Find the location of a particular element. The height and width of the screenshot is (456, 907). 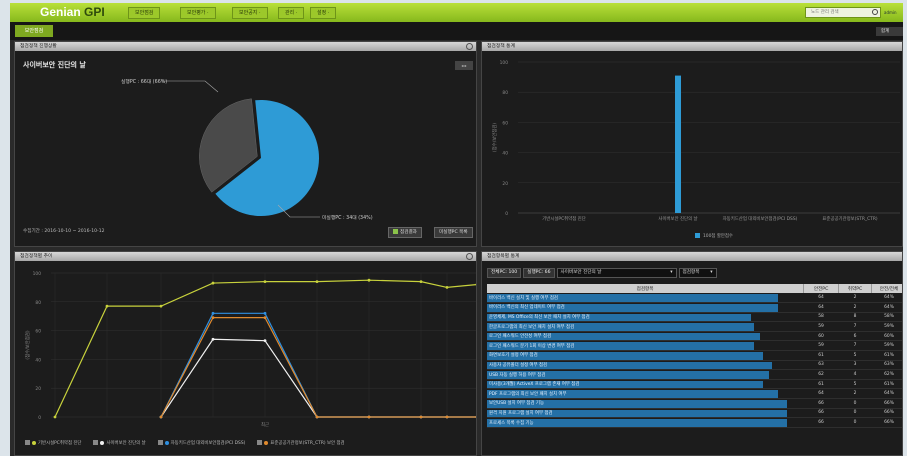

pie-label-line-run is located at coordinates (190, 86).